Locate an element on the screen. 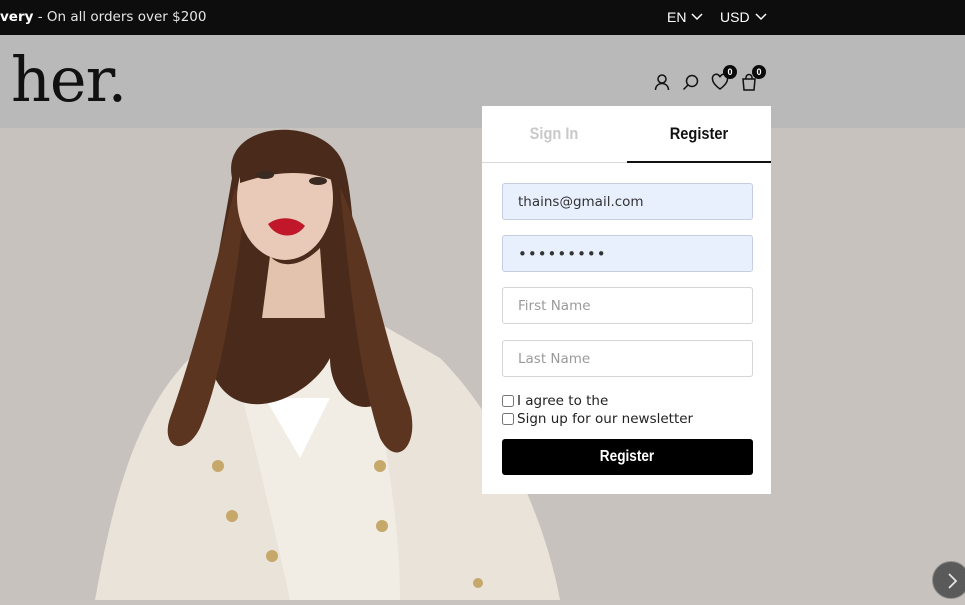  tab-sign-in: Sign In is located at coordinates (554, 135).